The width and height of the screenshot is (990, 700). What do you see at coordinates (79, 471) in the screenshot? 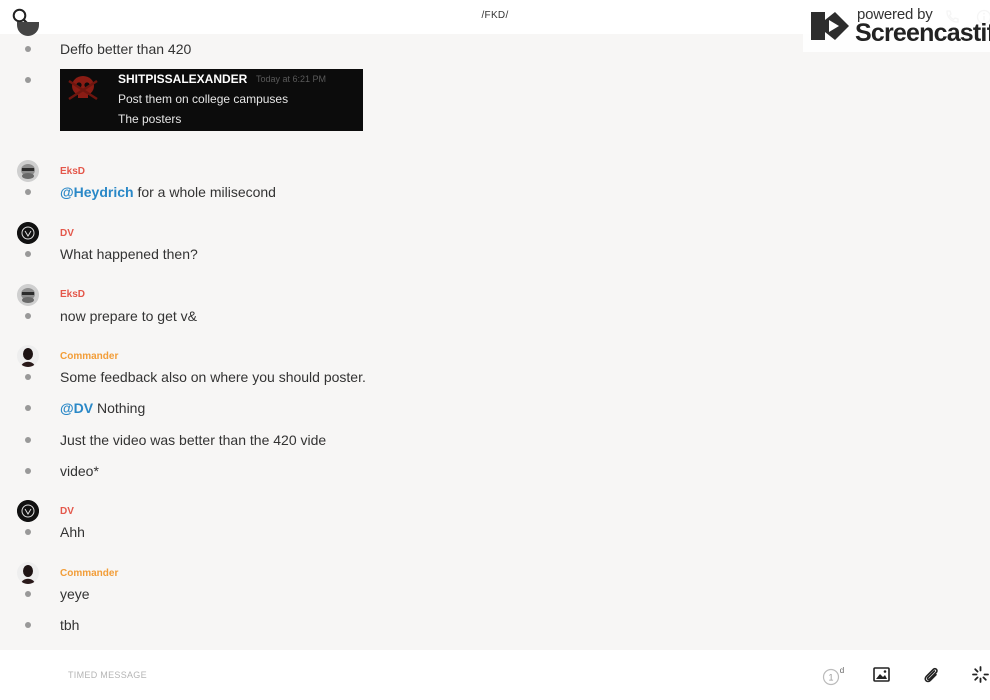
I see `message-text: video*` at bounding box center [79, 471].